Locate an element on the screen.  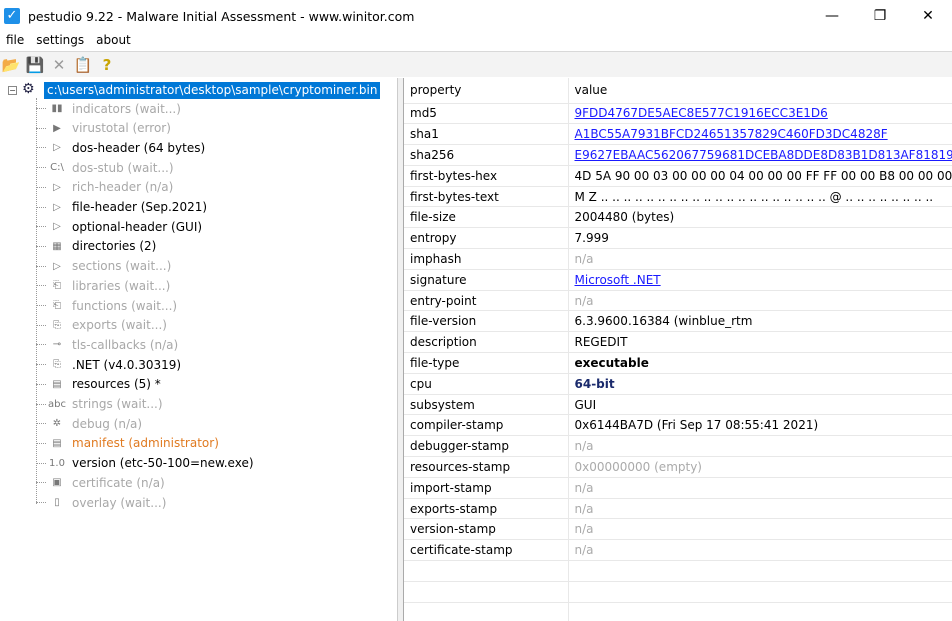
table-row: subsystem GUI is located at coordinates (678, 405).